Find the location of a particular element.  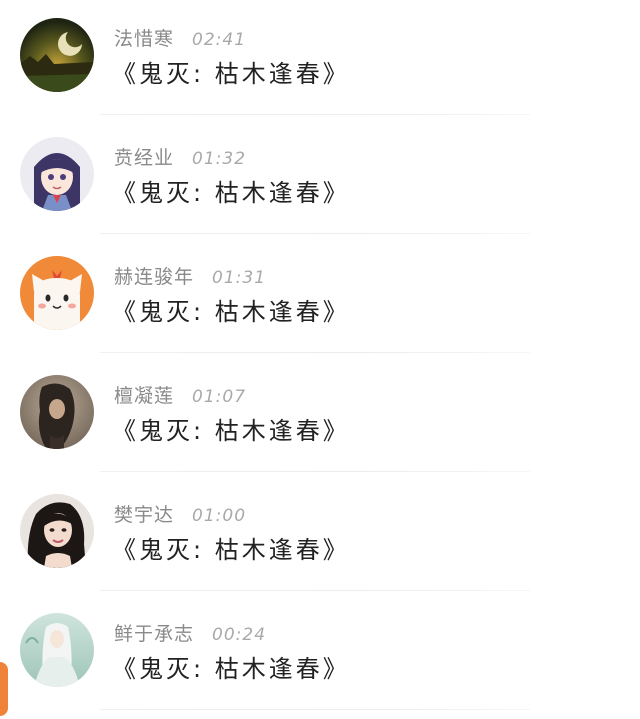

woman-portrait-avatar is located at coordinates (57, 531).